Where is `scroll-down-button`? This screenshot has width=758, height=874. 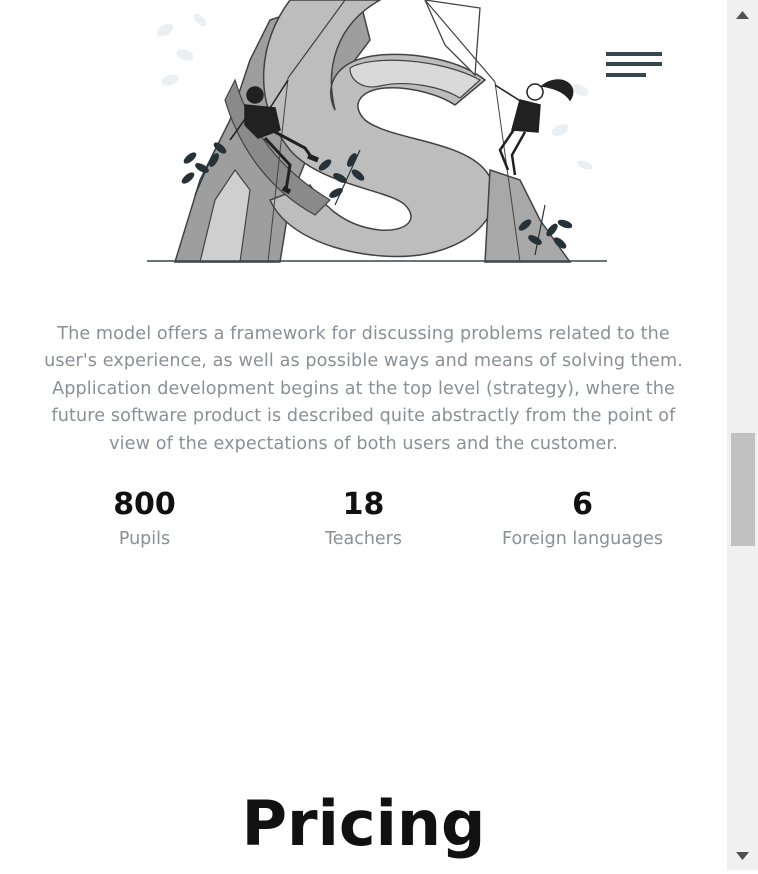 scroll-down-button is located at coordinates (742, 855).